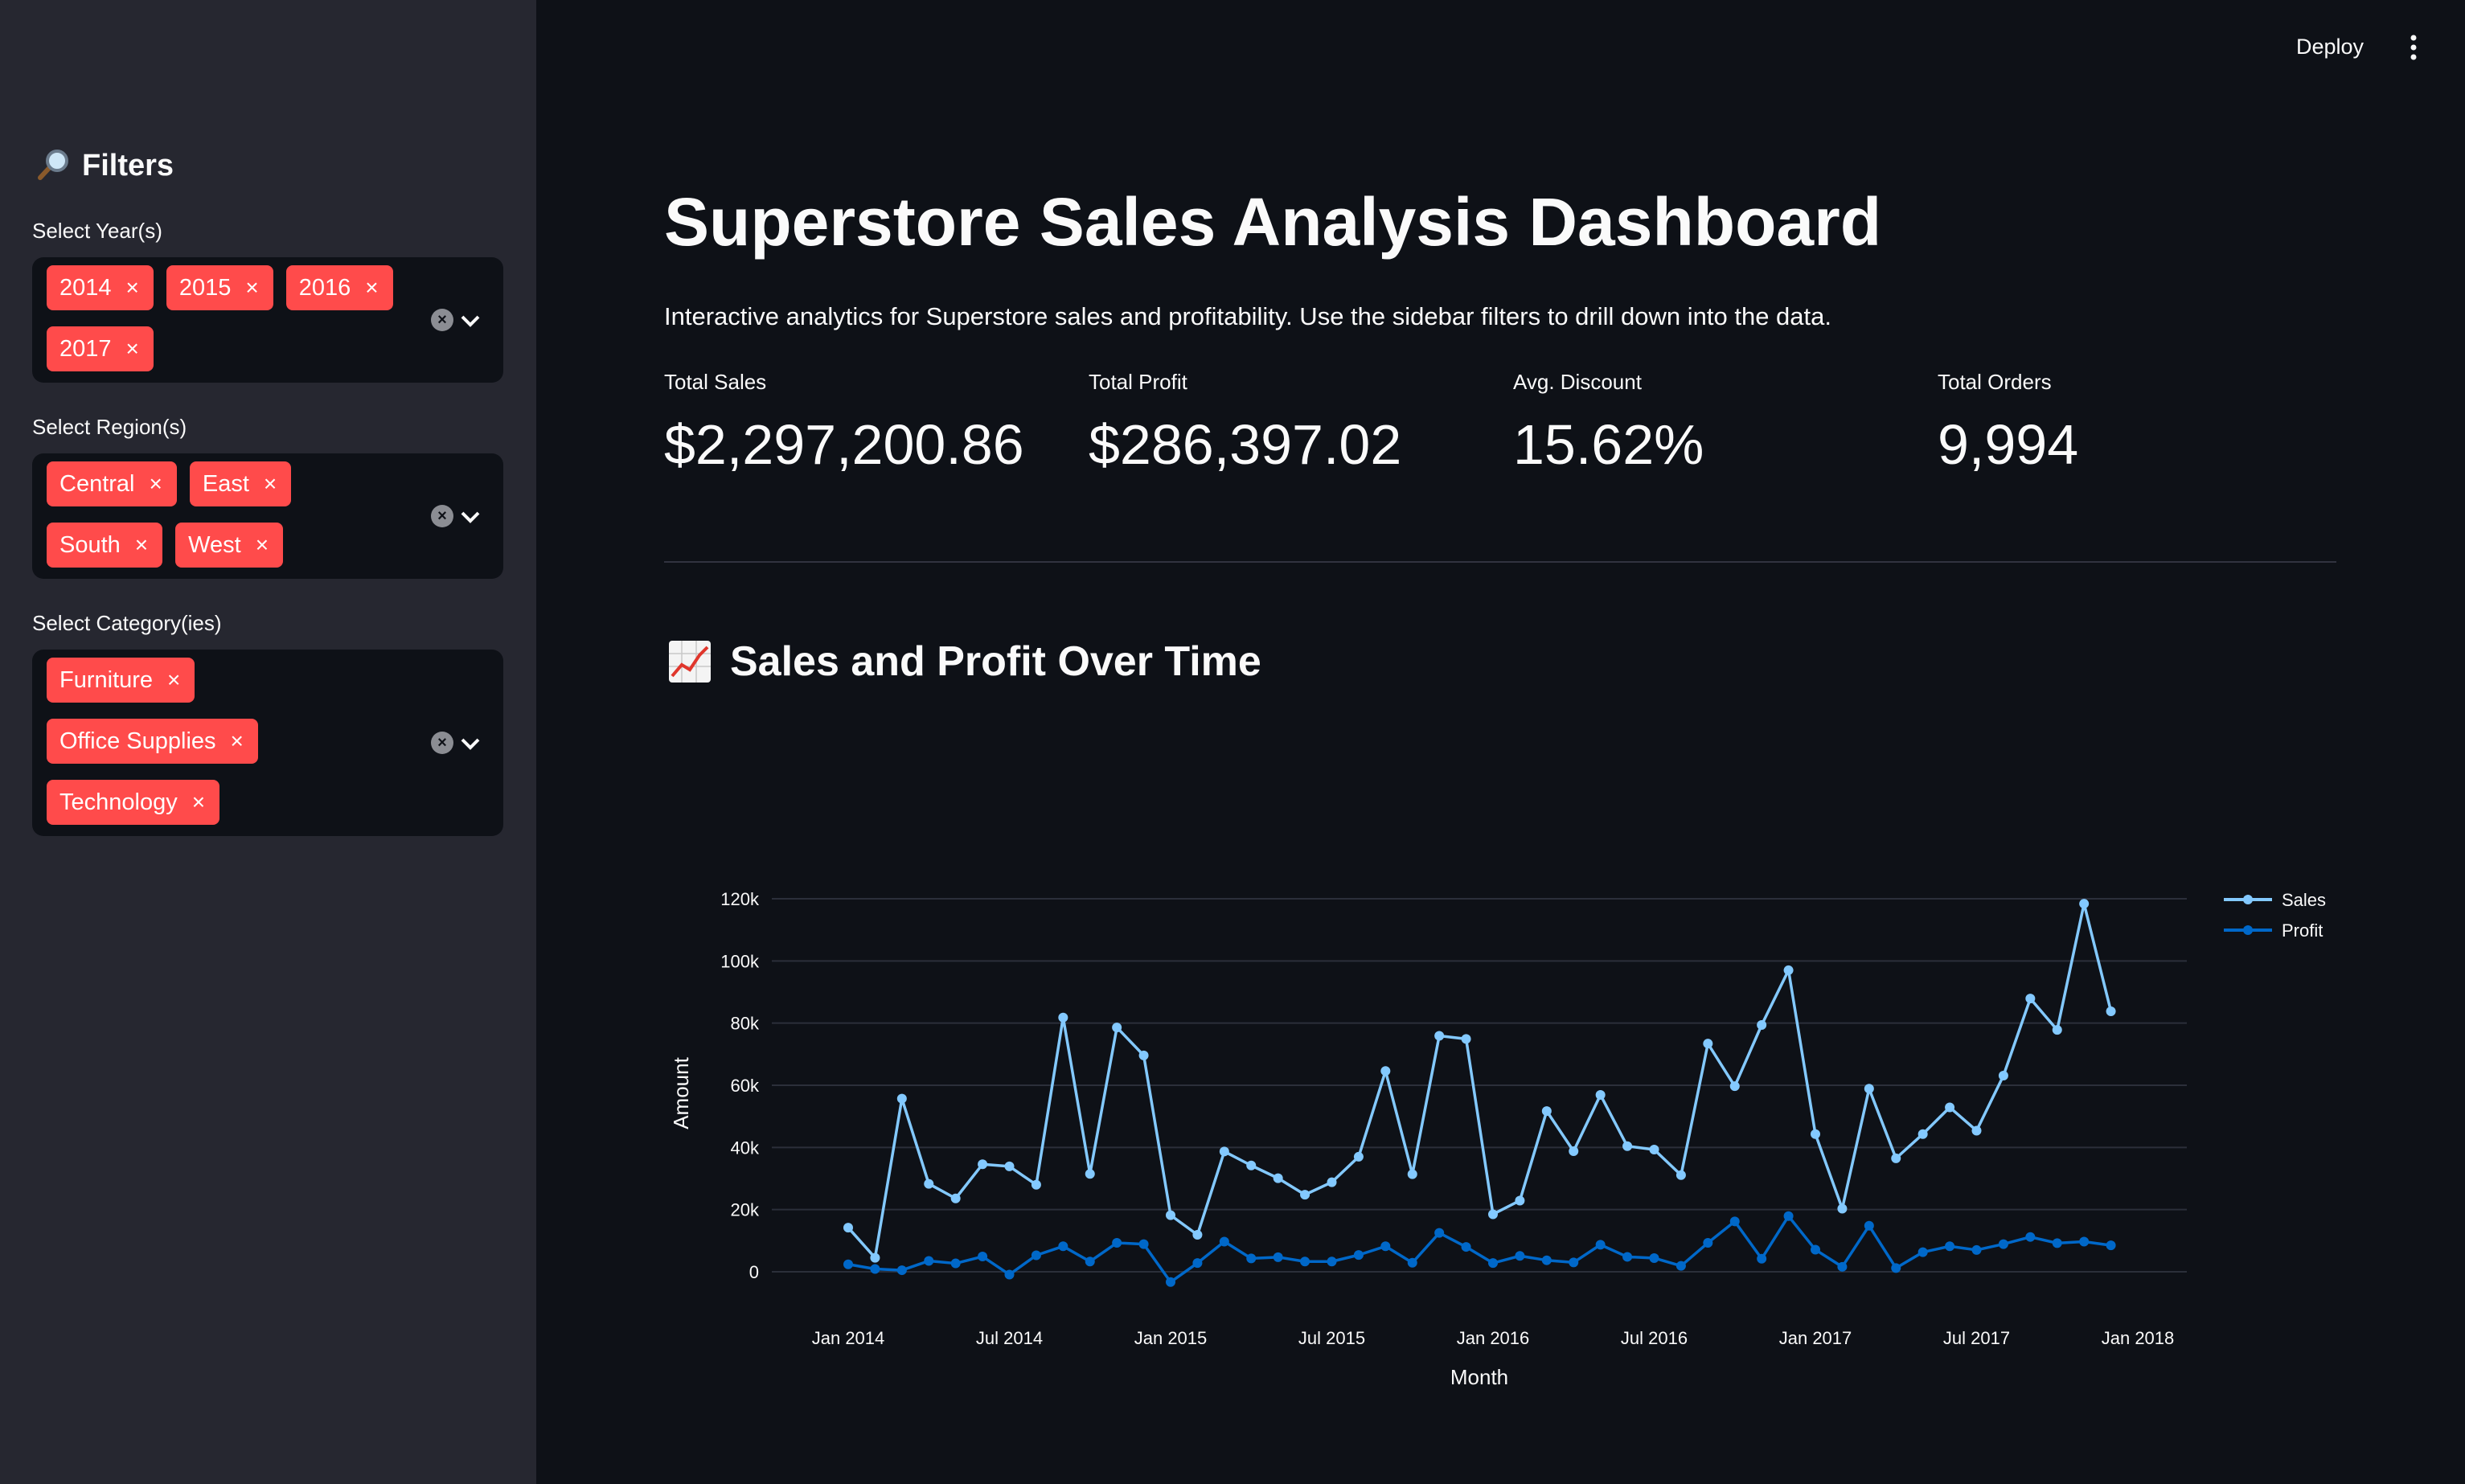 The width and height of the screenshot is (2465, 1484). Describe the element at coordinates (2273, 930) in the screenshot. I see `legend-item-profit: Profit` at that location.